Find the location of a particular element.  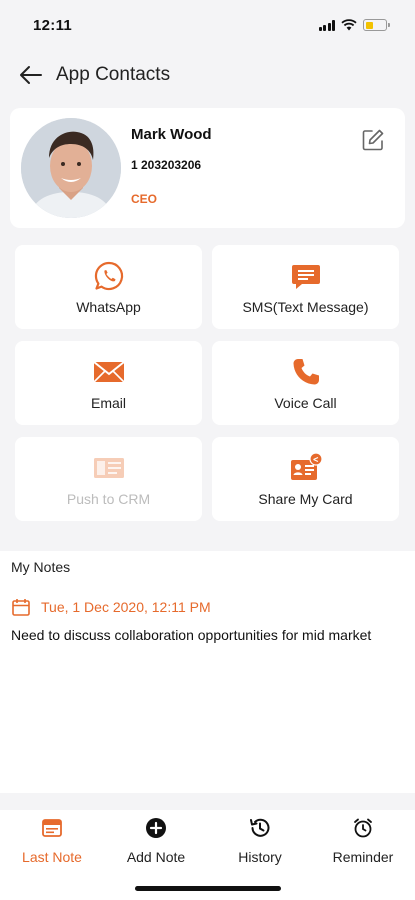

email-label: Email is located at coordinates (108, 403).